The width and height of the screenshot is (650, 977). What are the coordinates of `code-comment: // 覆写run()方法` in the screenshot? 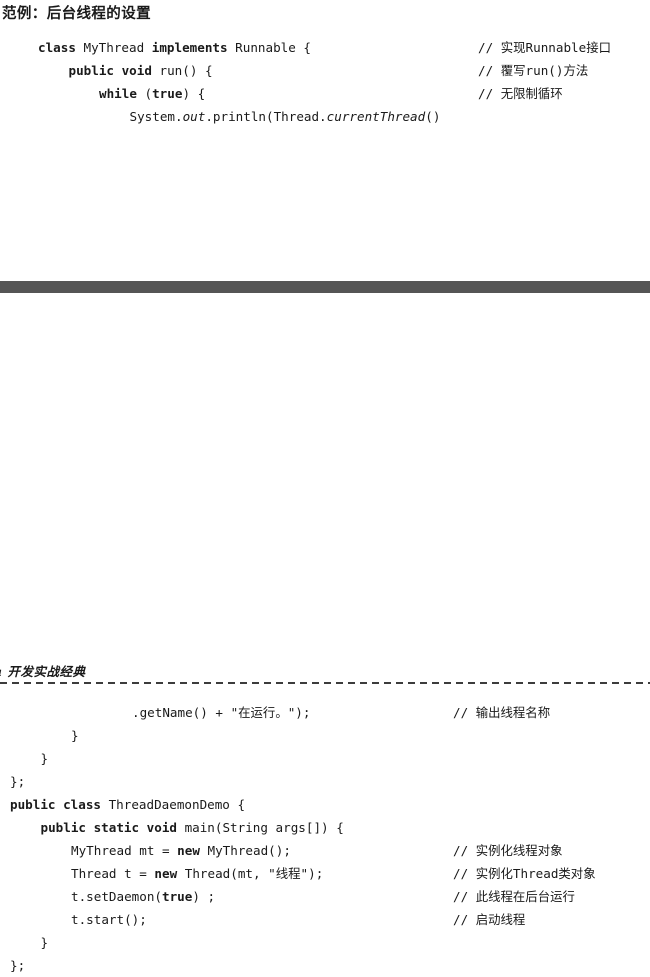 It's located at (533, 70).